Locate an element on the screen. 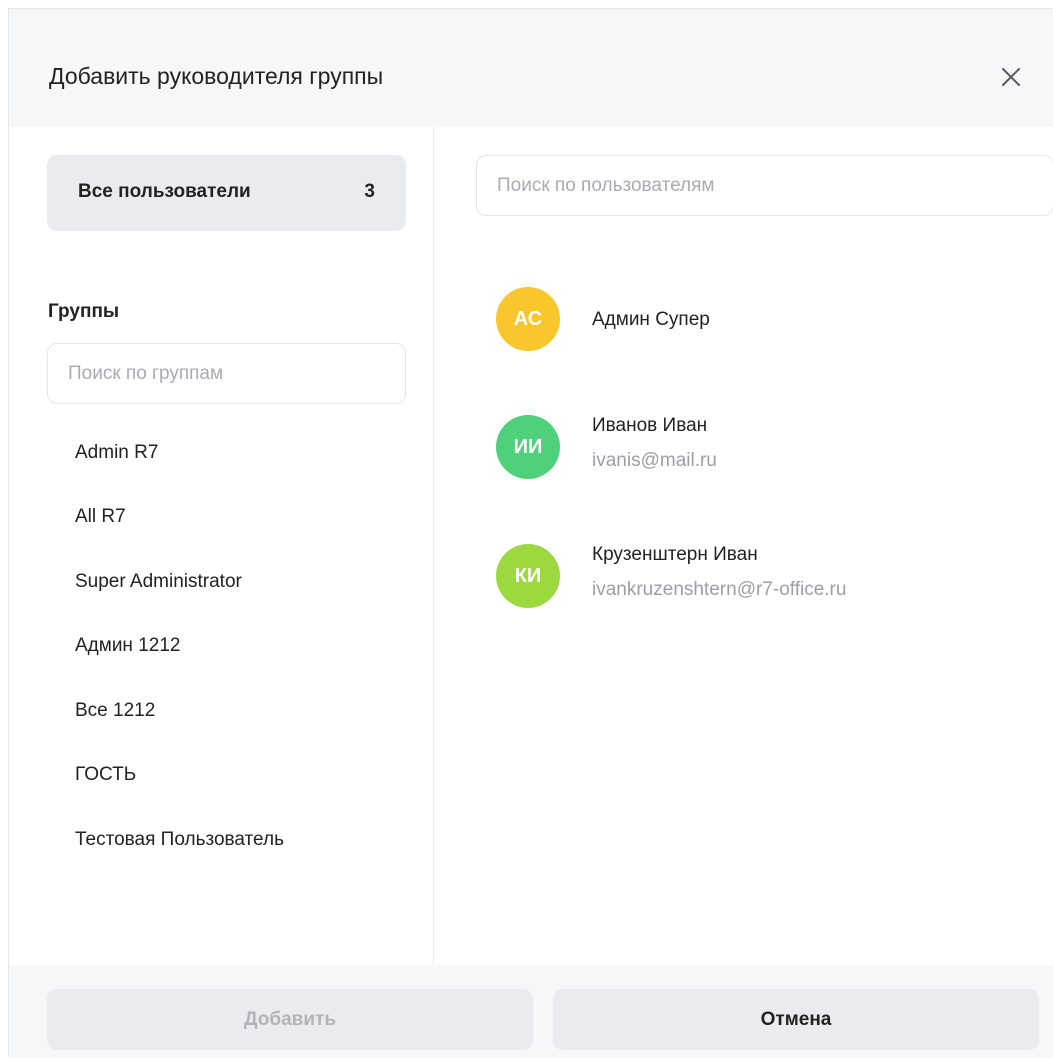  all-users-item: Все пользователи 3 is located at coordinates (226, 193).